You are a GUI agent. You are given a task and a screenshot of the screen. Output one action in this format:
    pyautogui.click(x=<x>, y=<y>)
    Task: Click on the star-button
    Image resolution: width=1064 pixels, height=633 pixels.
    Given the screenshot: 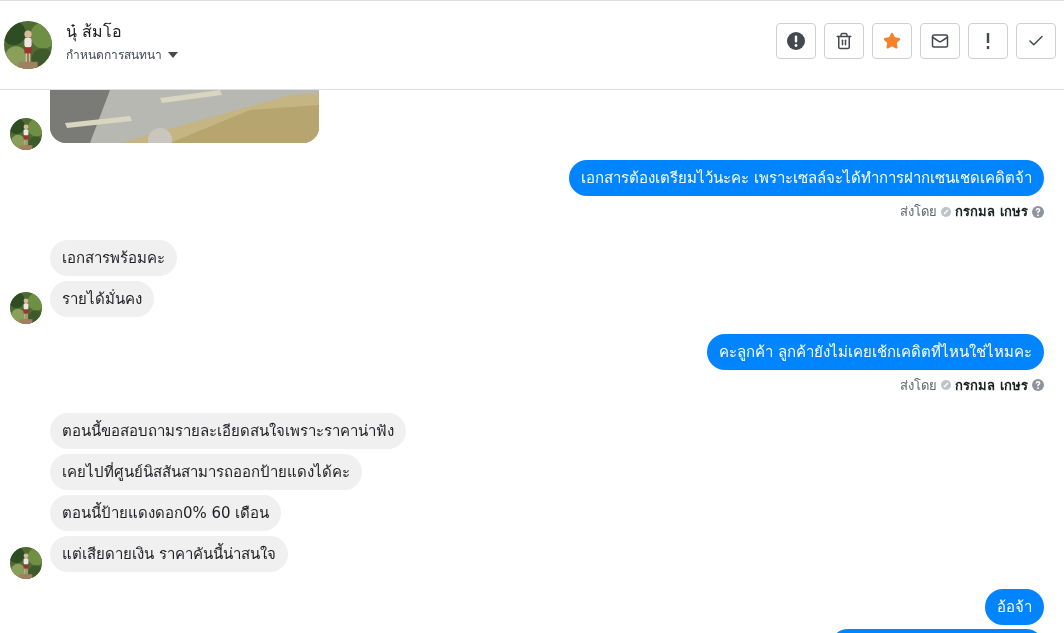 What is the action you would take?
    pyautogui.click(x=892, y=41)
    